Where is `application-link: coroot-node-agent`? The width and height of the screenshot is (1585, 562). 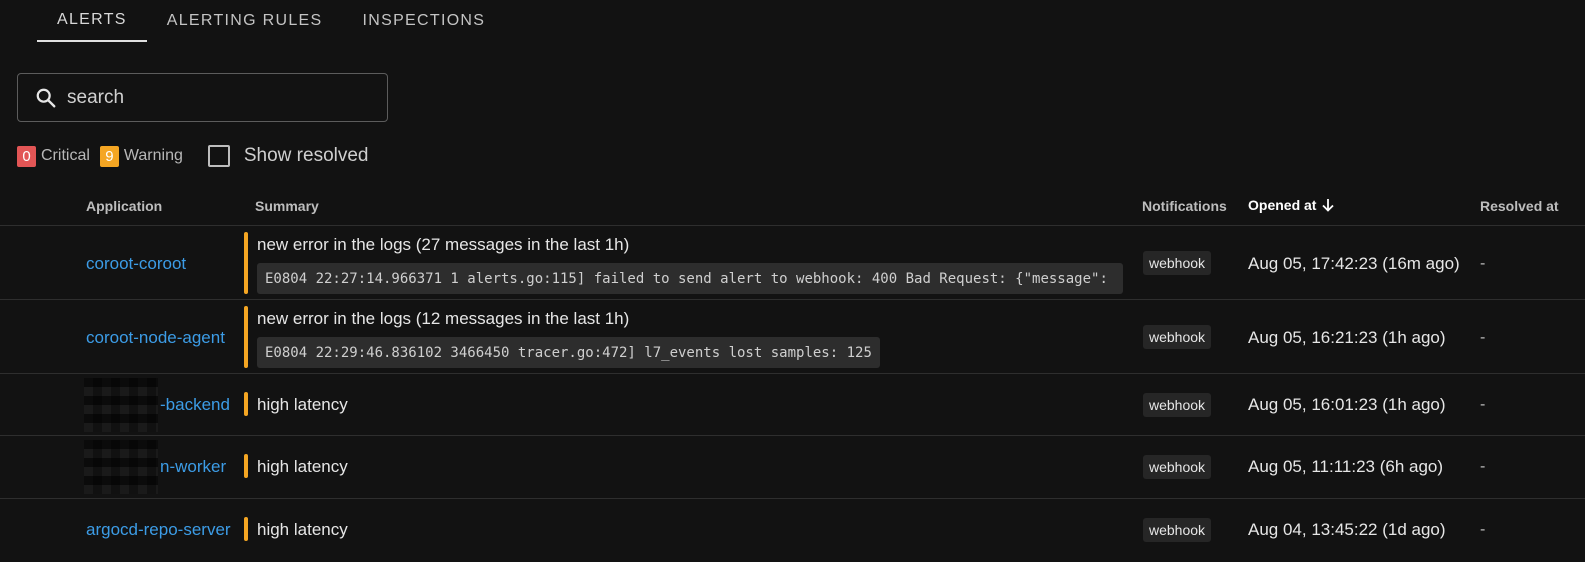 application-link: coroot-node-agent is located at coordinates (155, 338).